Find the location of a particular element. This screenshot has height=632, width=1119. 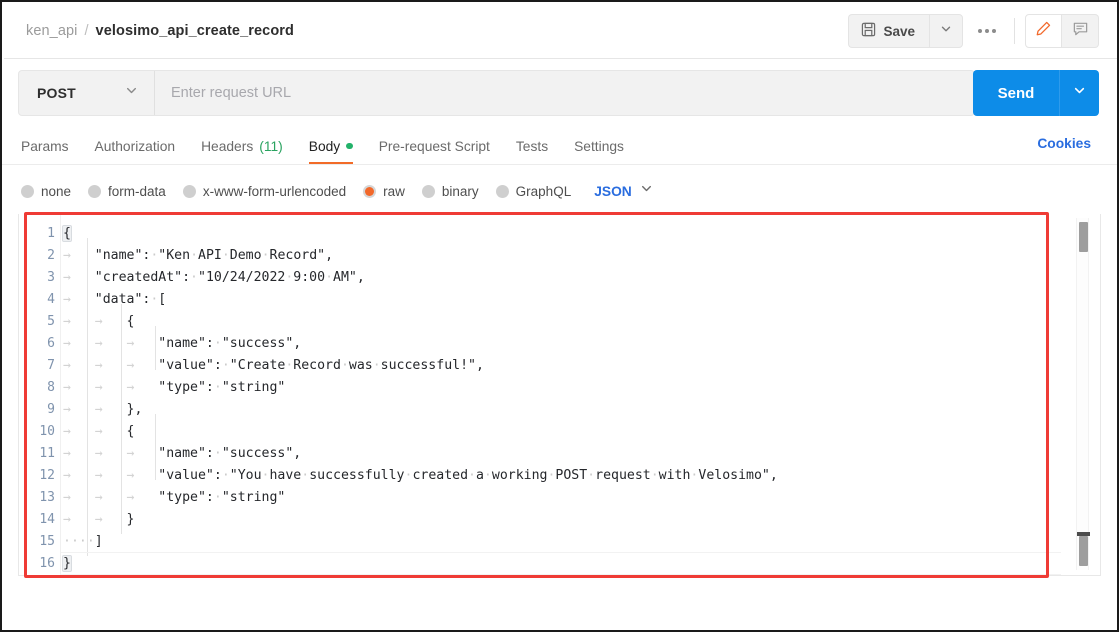

code-line: → → }, is located at coordinates (103, 409).